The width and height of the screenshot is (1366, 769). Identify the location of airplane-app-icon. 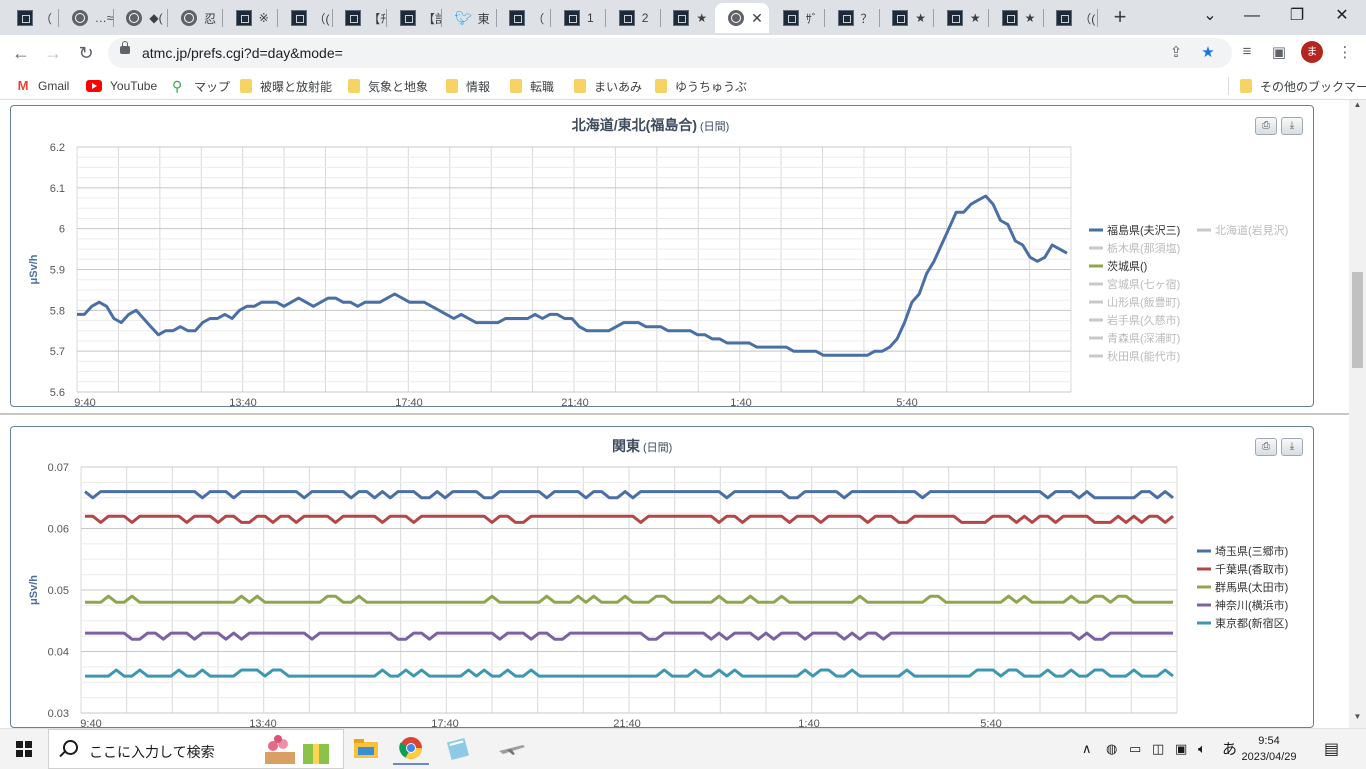
(511, 749).